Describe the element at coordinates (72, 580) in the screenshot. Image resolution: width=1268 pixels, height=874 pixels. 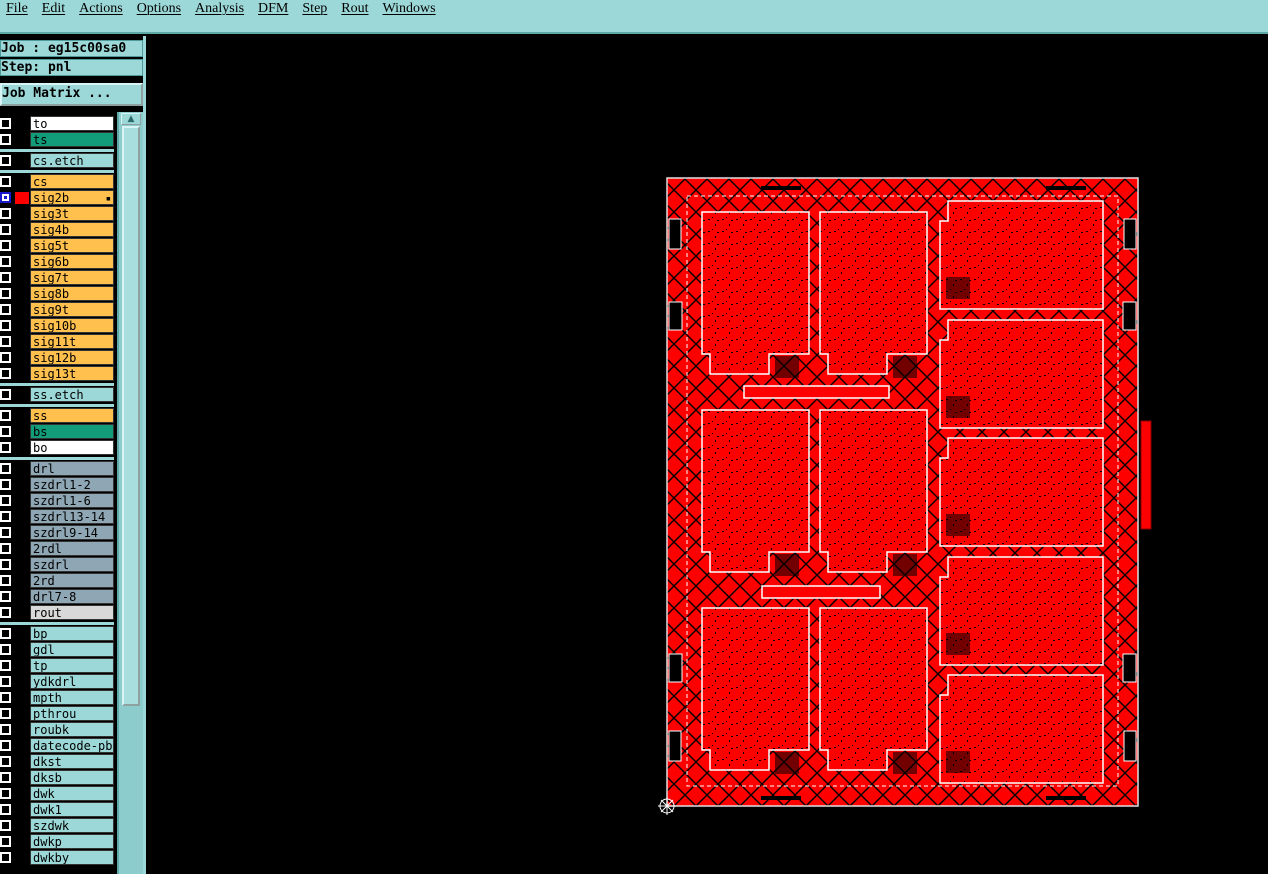
I see `layer-name: 2rd` at that location.